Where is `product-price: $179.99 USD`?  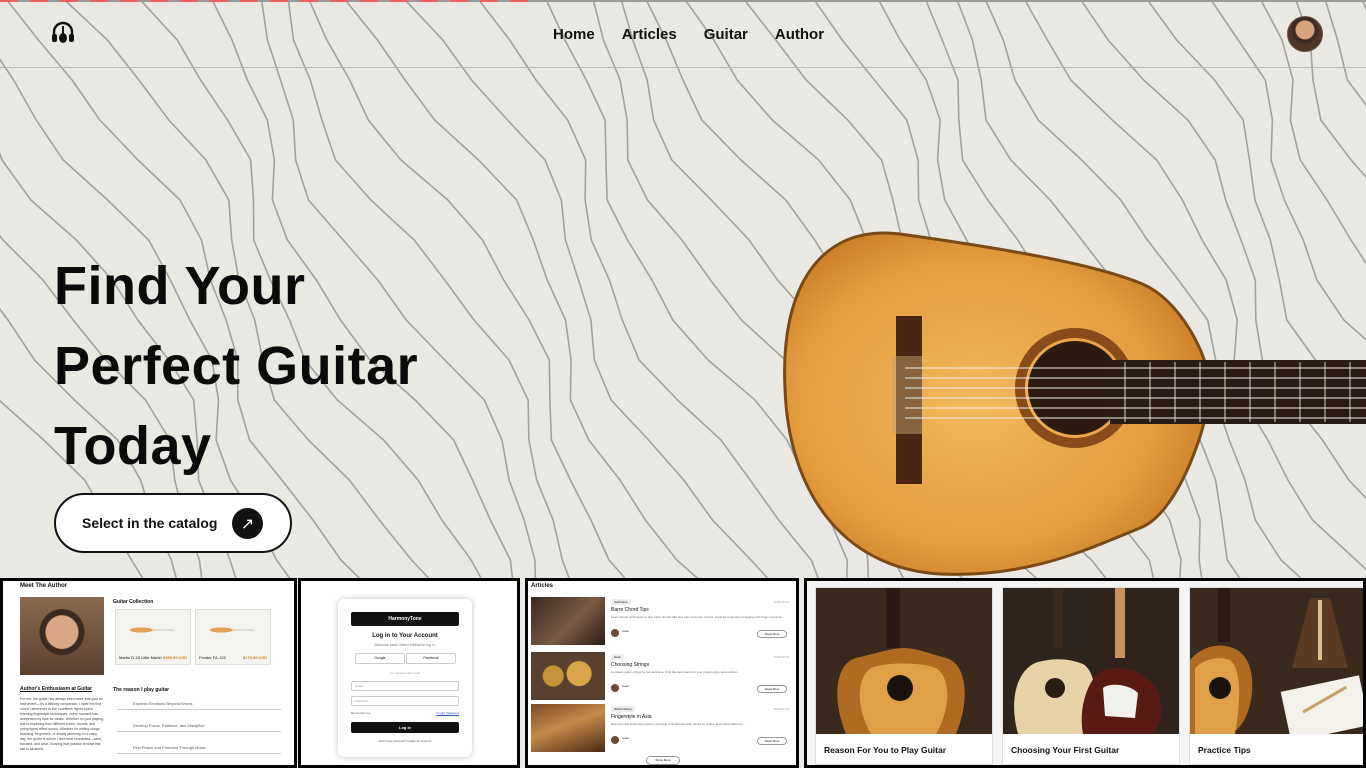 product-price: $179.99 USD is located at coordinates (254, 657).